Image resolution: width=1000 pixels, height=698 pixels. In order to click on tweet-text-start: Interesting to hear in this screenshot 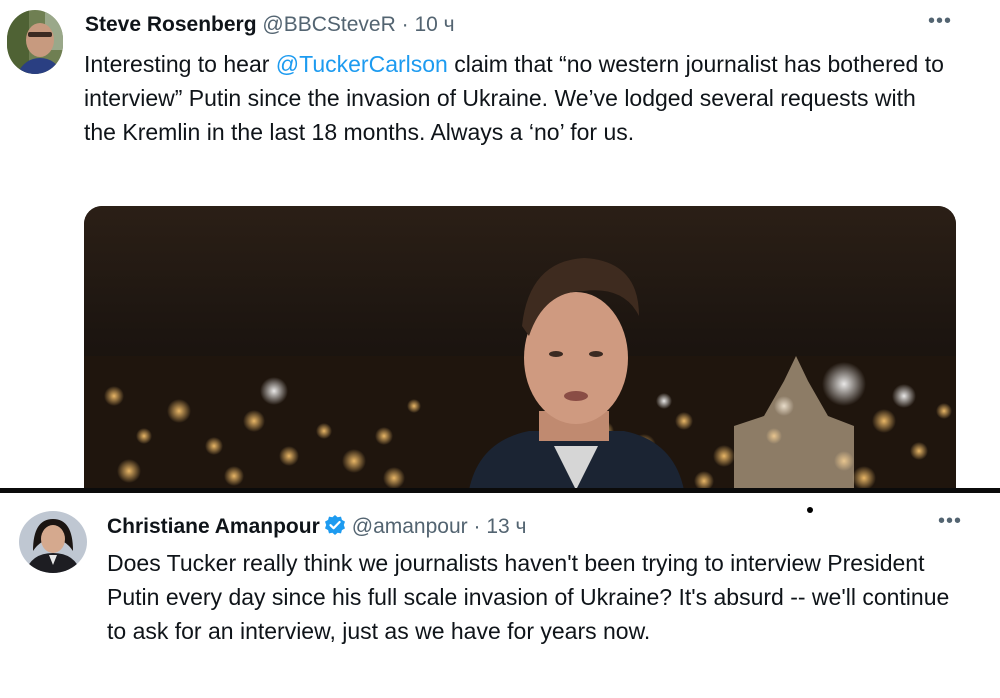, I will do `click(180, 64)`.